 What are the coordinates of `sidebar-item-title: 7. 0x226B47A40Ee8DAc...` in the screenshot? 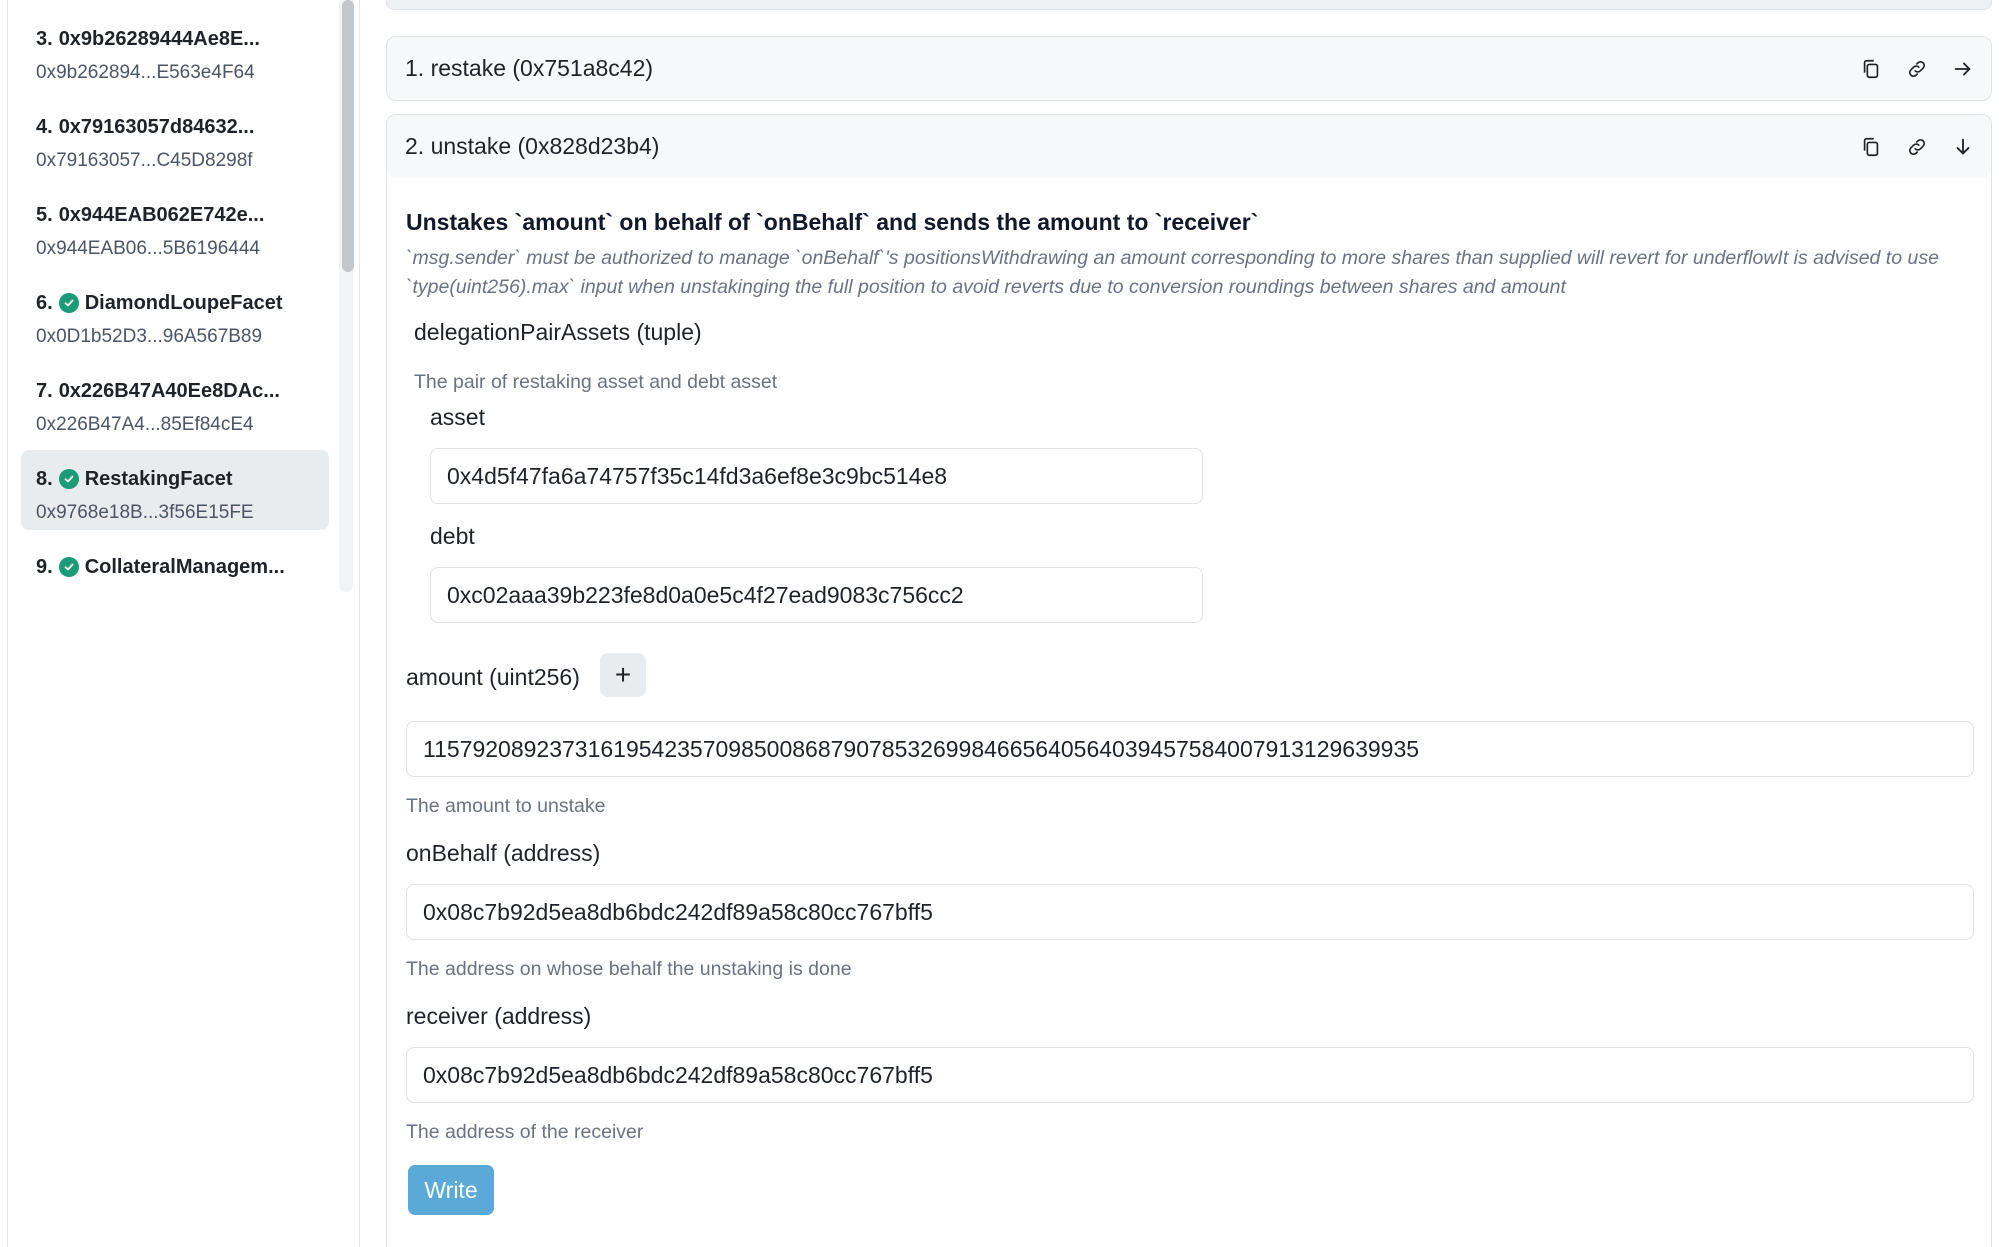 It's located at (182, 391).